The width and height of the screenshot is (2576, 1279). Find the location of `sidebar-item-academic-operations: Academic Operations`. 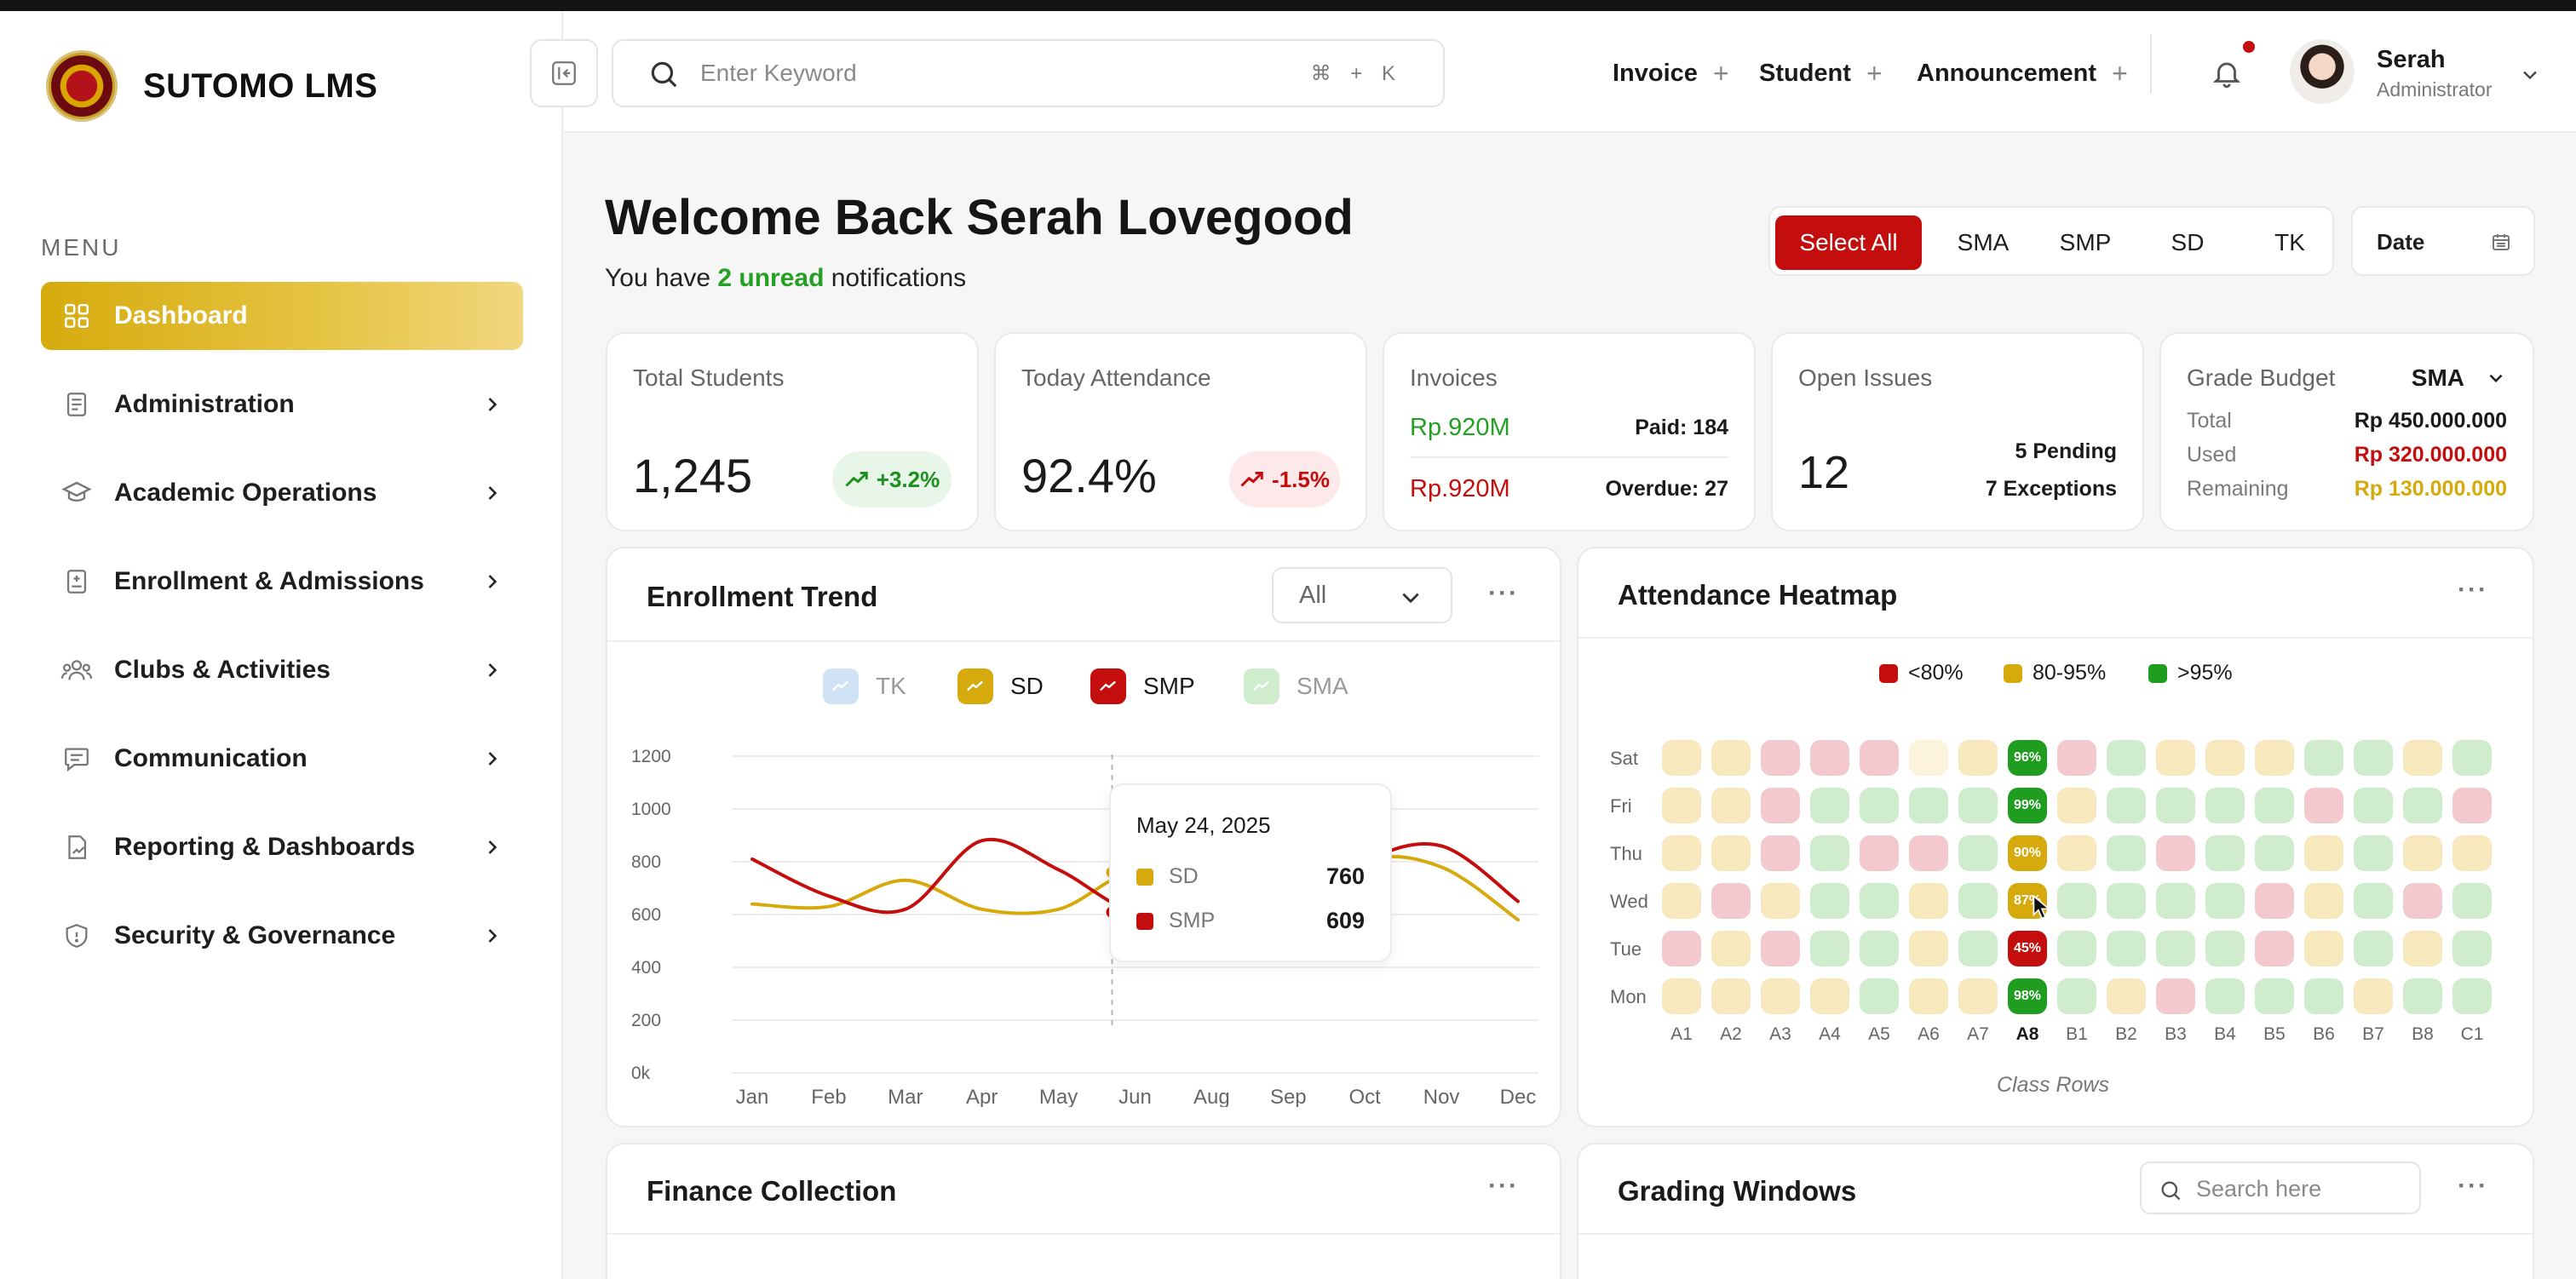

sidebar-item-academic-operations: Academic Operations is located at coordinates (282, 493).